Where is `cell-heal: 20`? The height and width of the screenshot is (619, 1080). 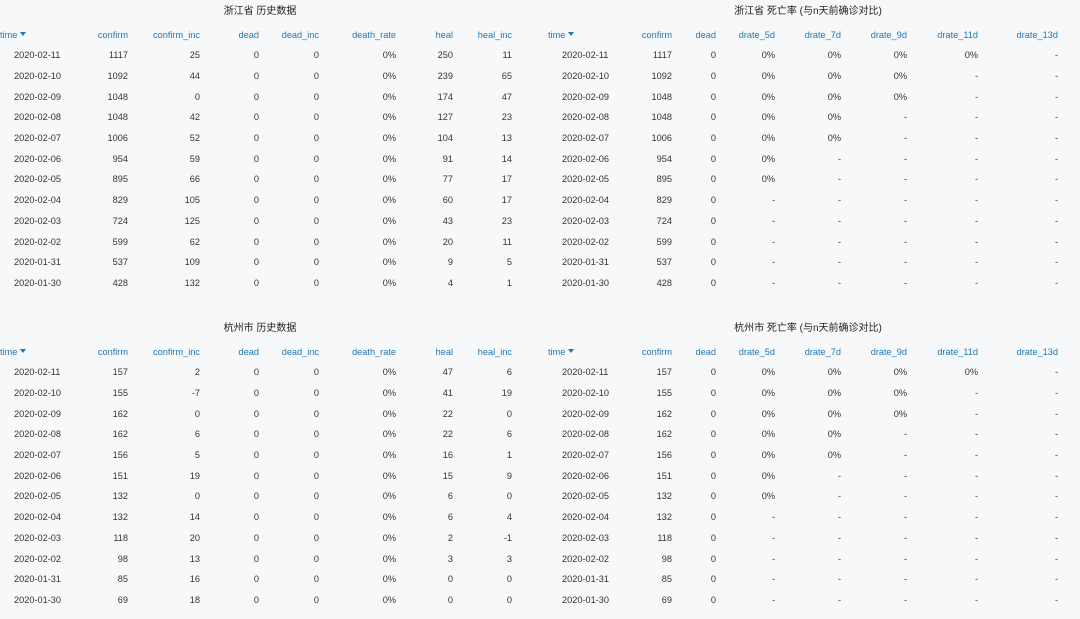 cell-heal: 20 is located at coordinates (447, 241).